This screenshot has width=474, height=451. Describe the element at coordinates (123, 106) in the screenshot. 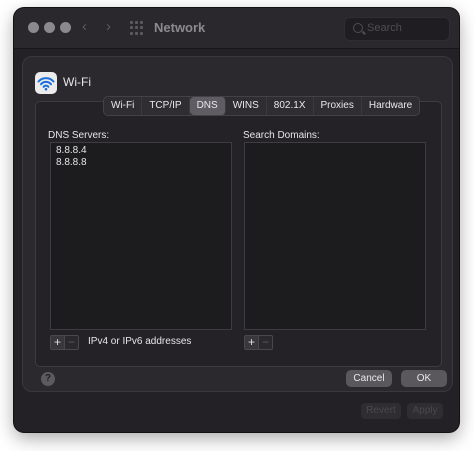

I see `tab-wifi: Wi-Fi` at that location.